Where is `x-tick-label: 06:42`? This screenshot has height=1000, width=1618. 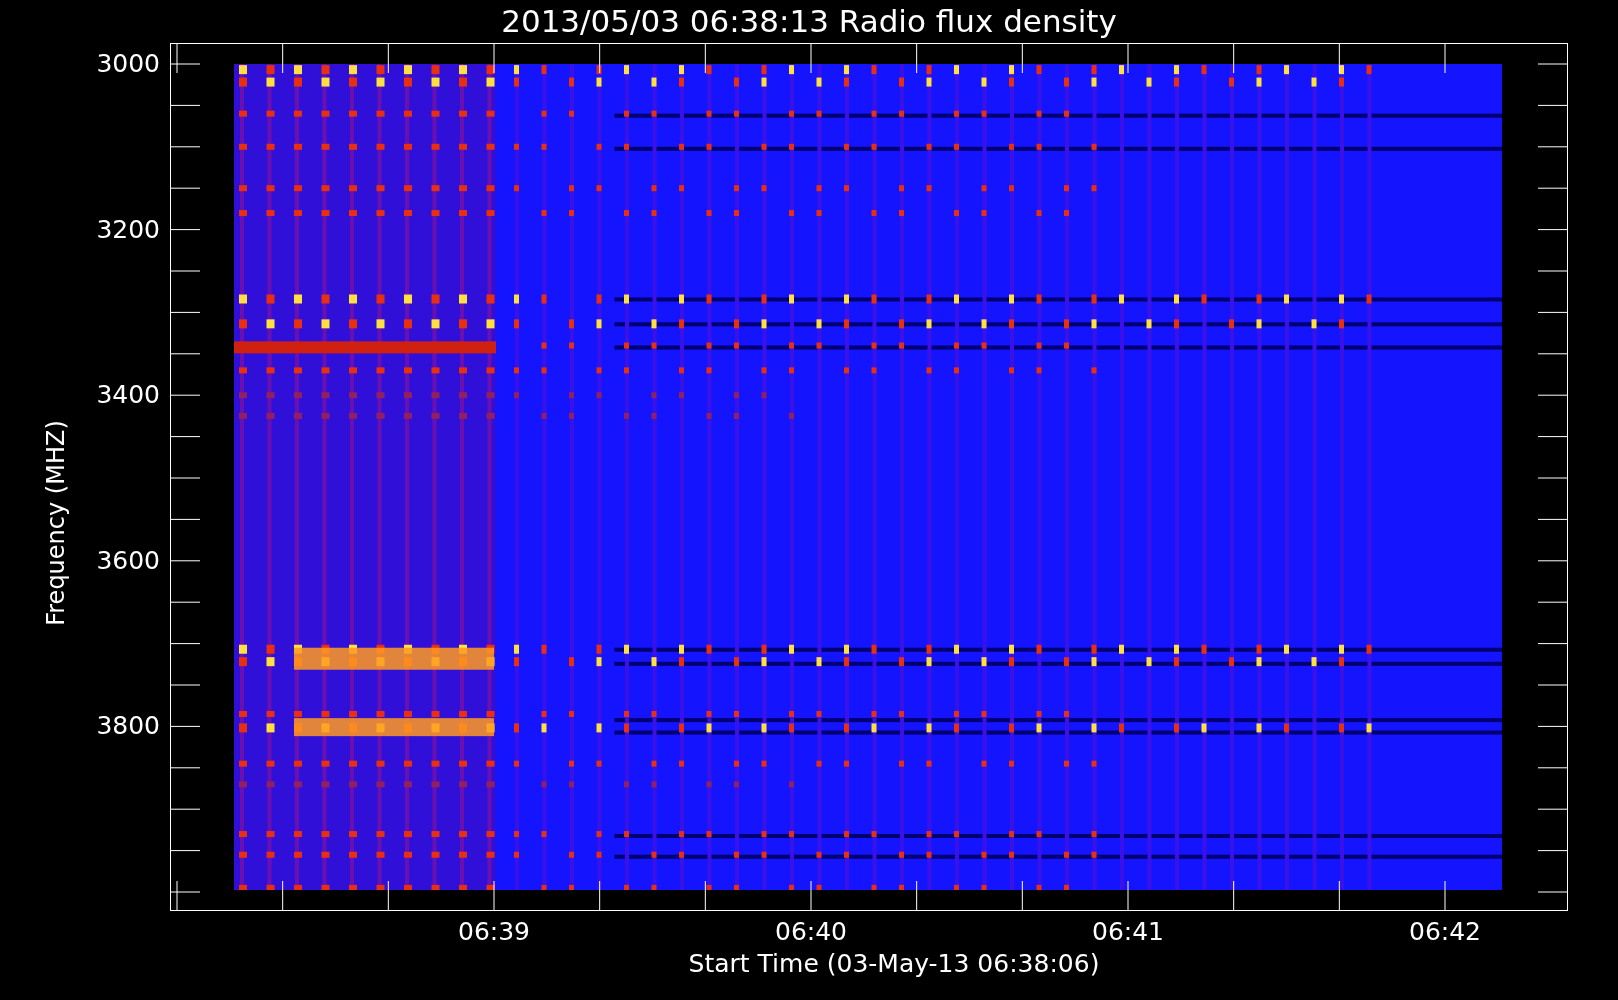
x-tick-label: 06:42 is located at coordinates (1445, 931).